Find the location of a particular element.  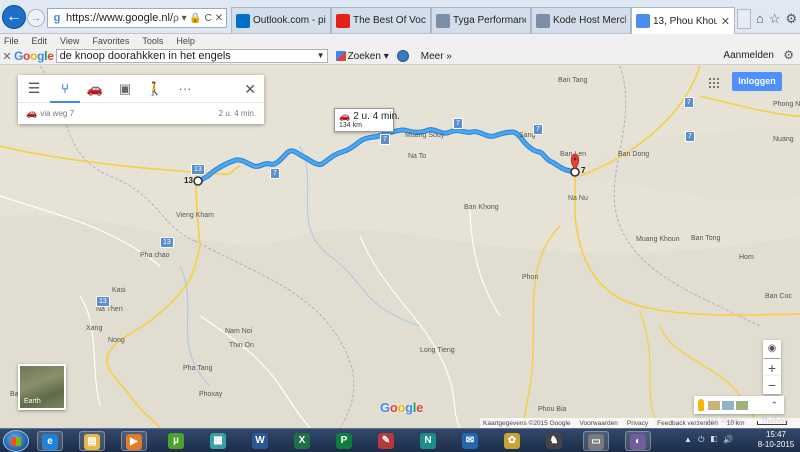

place-label: Ban Coc is located at coordinates (778, 296).